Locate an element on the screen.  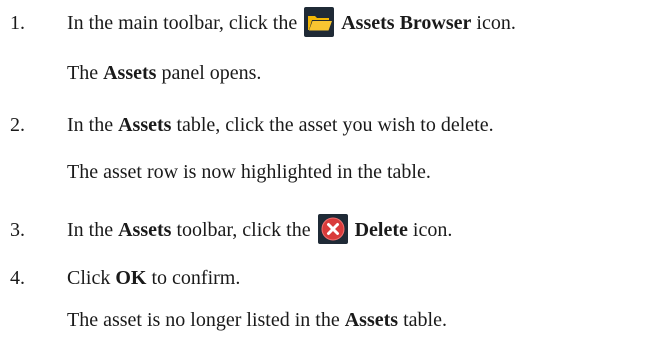
step-4-instruction: 4. Click OK to confirm. is located at coordinates (325, 278).